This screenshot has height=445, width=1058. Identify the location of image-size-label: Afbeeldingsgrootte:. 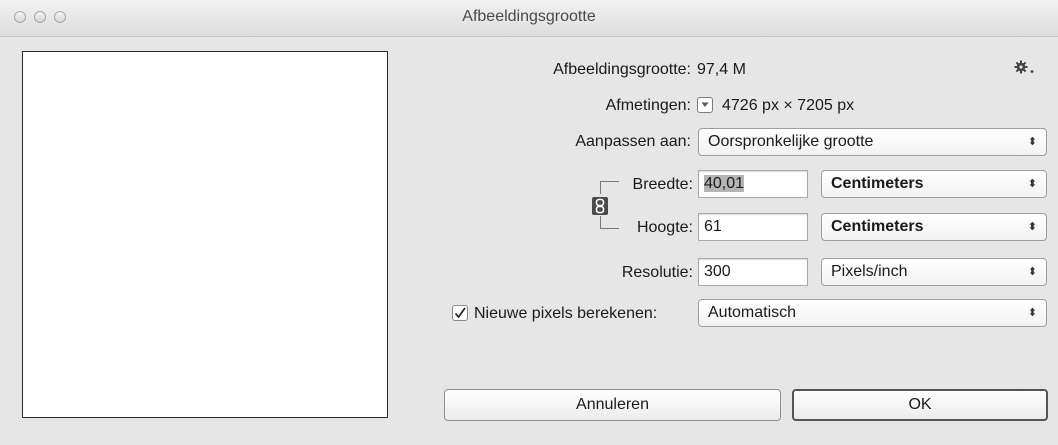
(622, 69).